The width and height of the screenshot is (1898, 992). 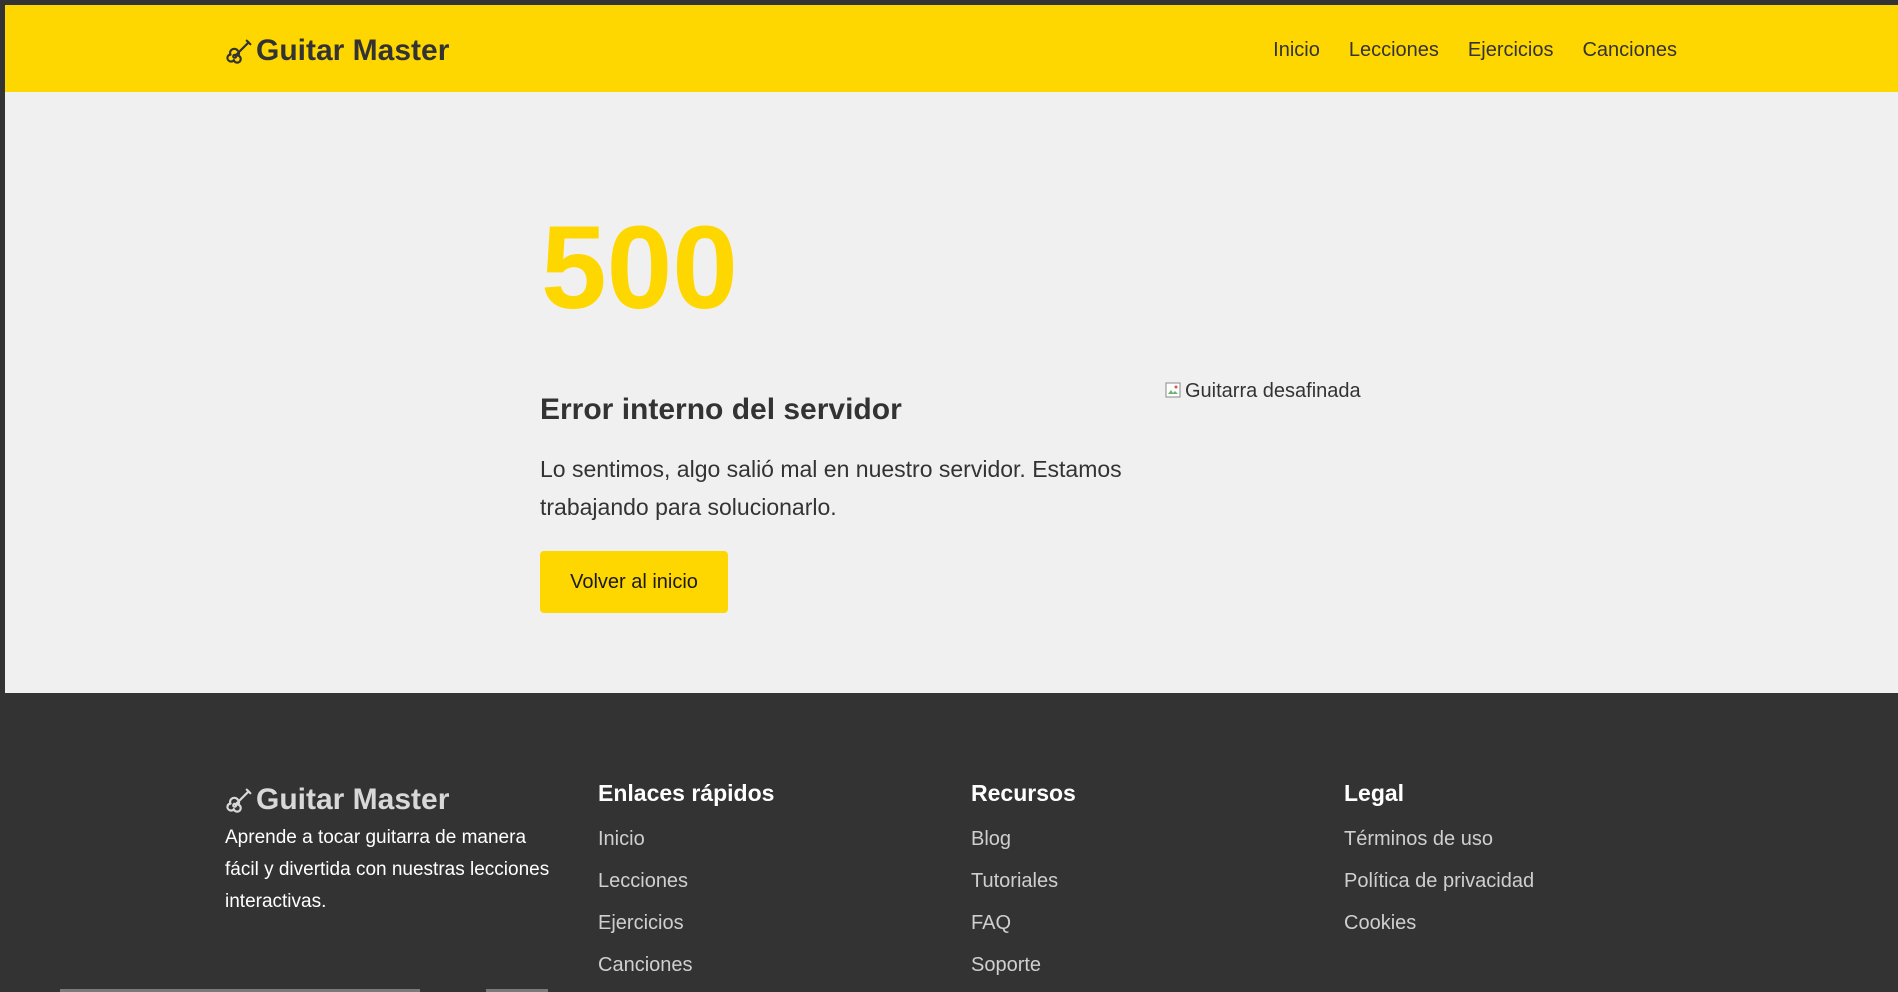 I want to click on back-home-button: Volver al inicio, so click(x=634, y=582).